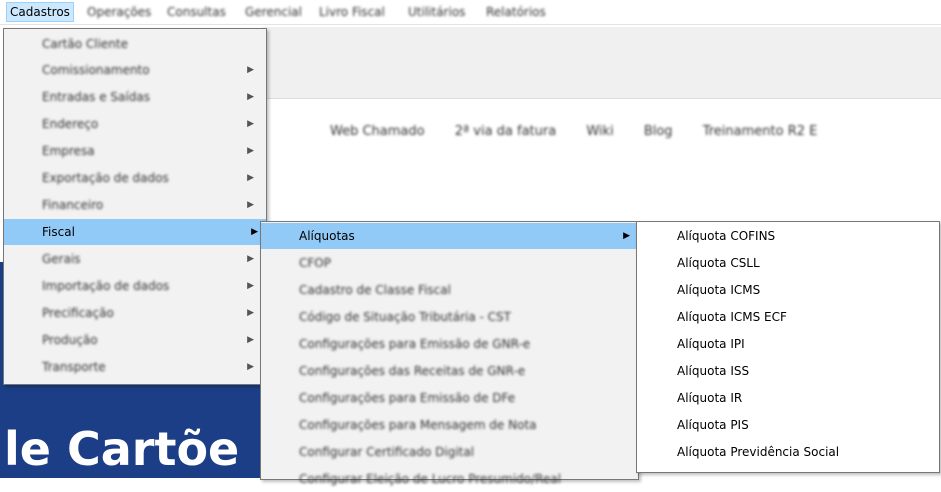 Image resolution: width=941 pixels, height=492 pixels. What do you see at coordinates (449, 425) in the screenshot?
I see `menu-item-mensagem-nota: Configurações para Mensagem de Nota` at bounding box center [449, 425].